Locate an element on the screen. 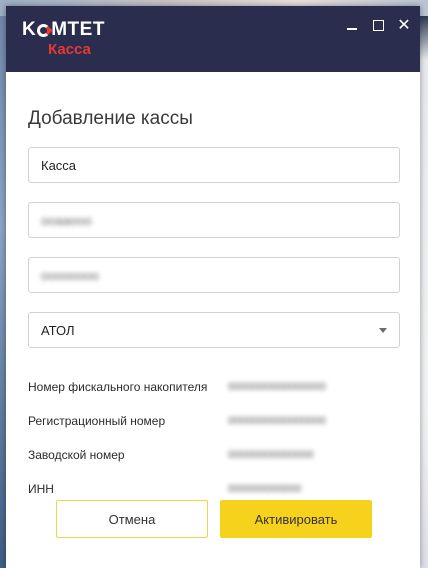 Image resolution: width=428 pixels, height=568 pixels. close-icon: ✕ is located at coordinates (404, 25).